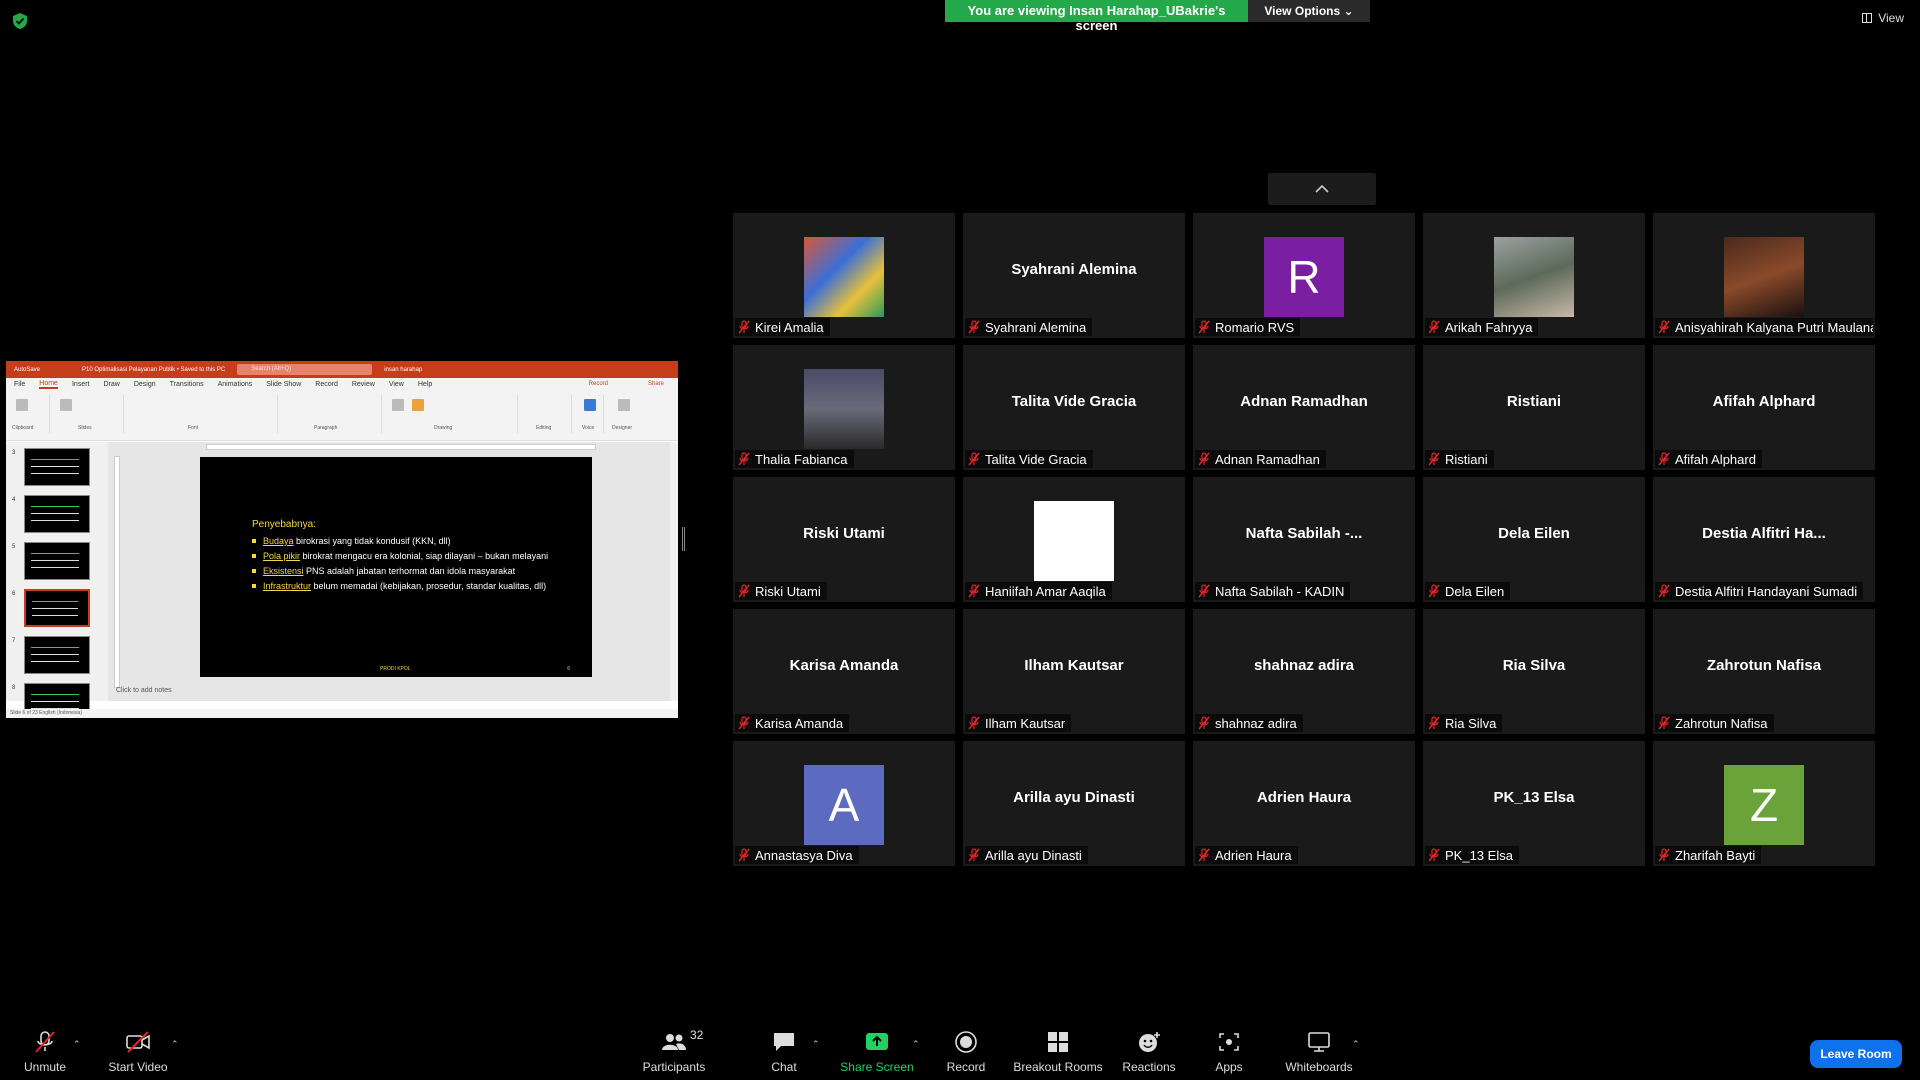  Describe the element at coordinates (14, 641) in the screenshot. I see `slide-thumbnail-number: 7` at that location.